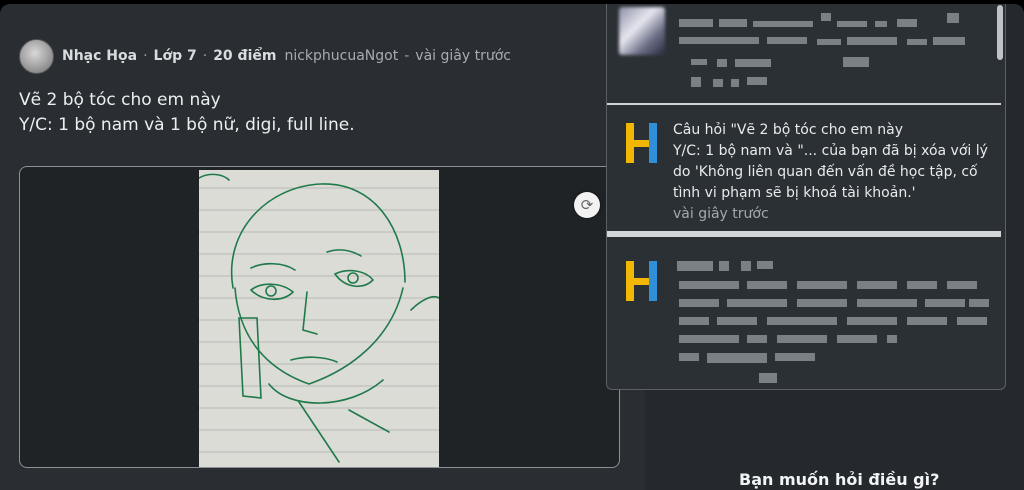  I want to click on grade-link: Lớp 7, so click(175, 56).